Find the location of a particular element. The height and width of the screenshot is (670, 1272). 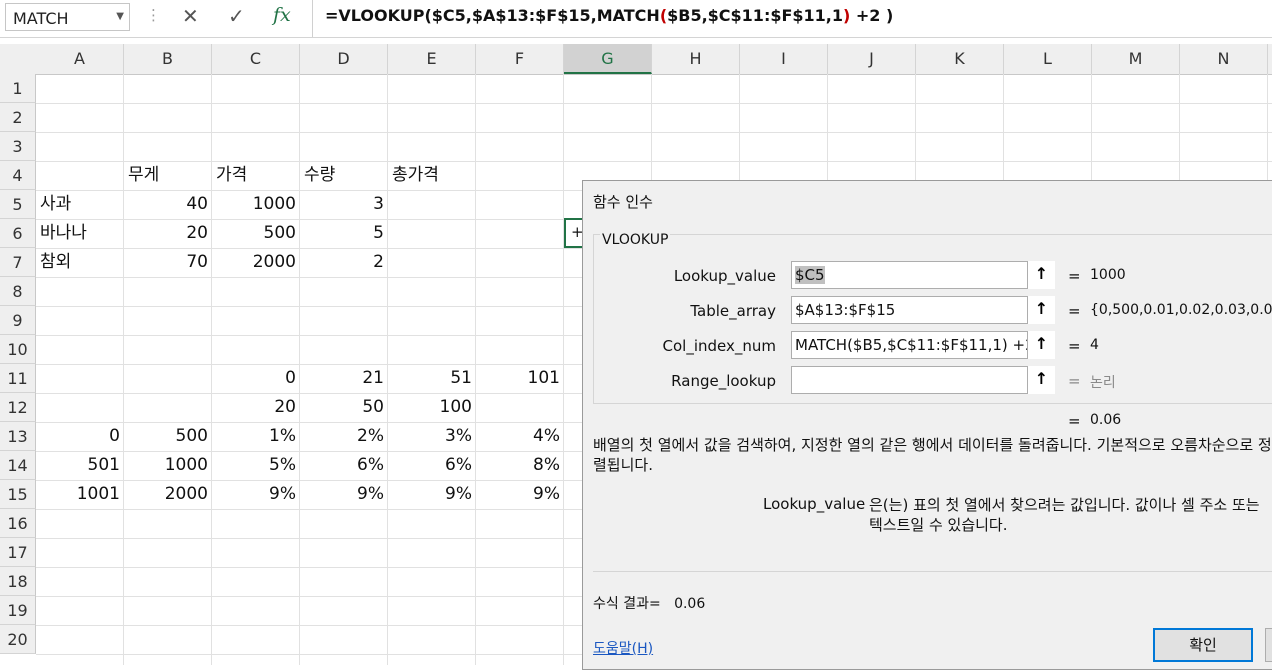

row-header-8: 8 is located at coordinates (18, 291).